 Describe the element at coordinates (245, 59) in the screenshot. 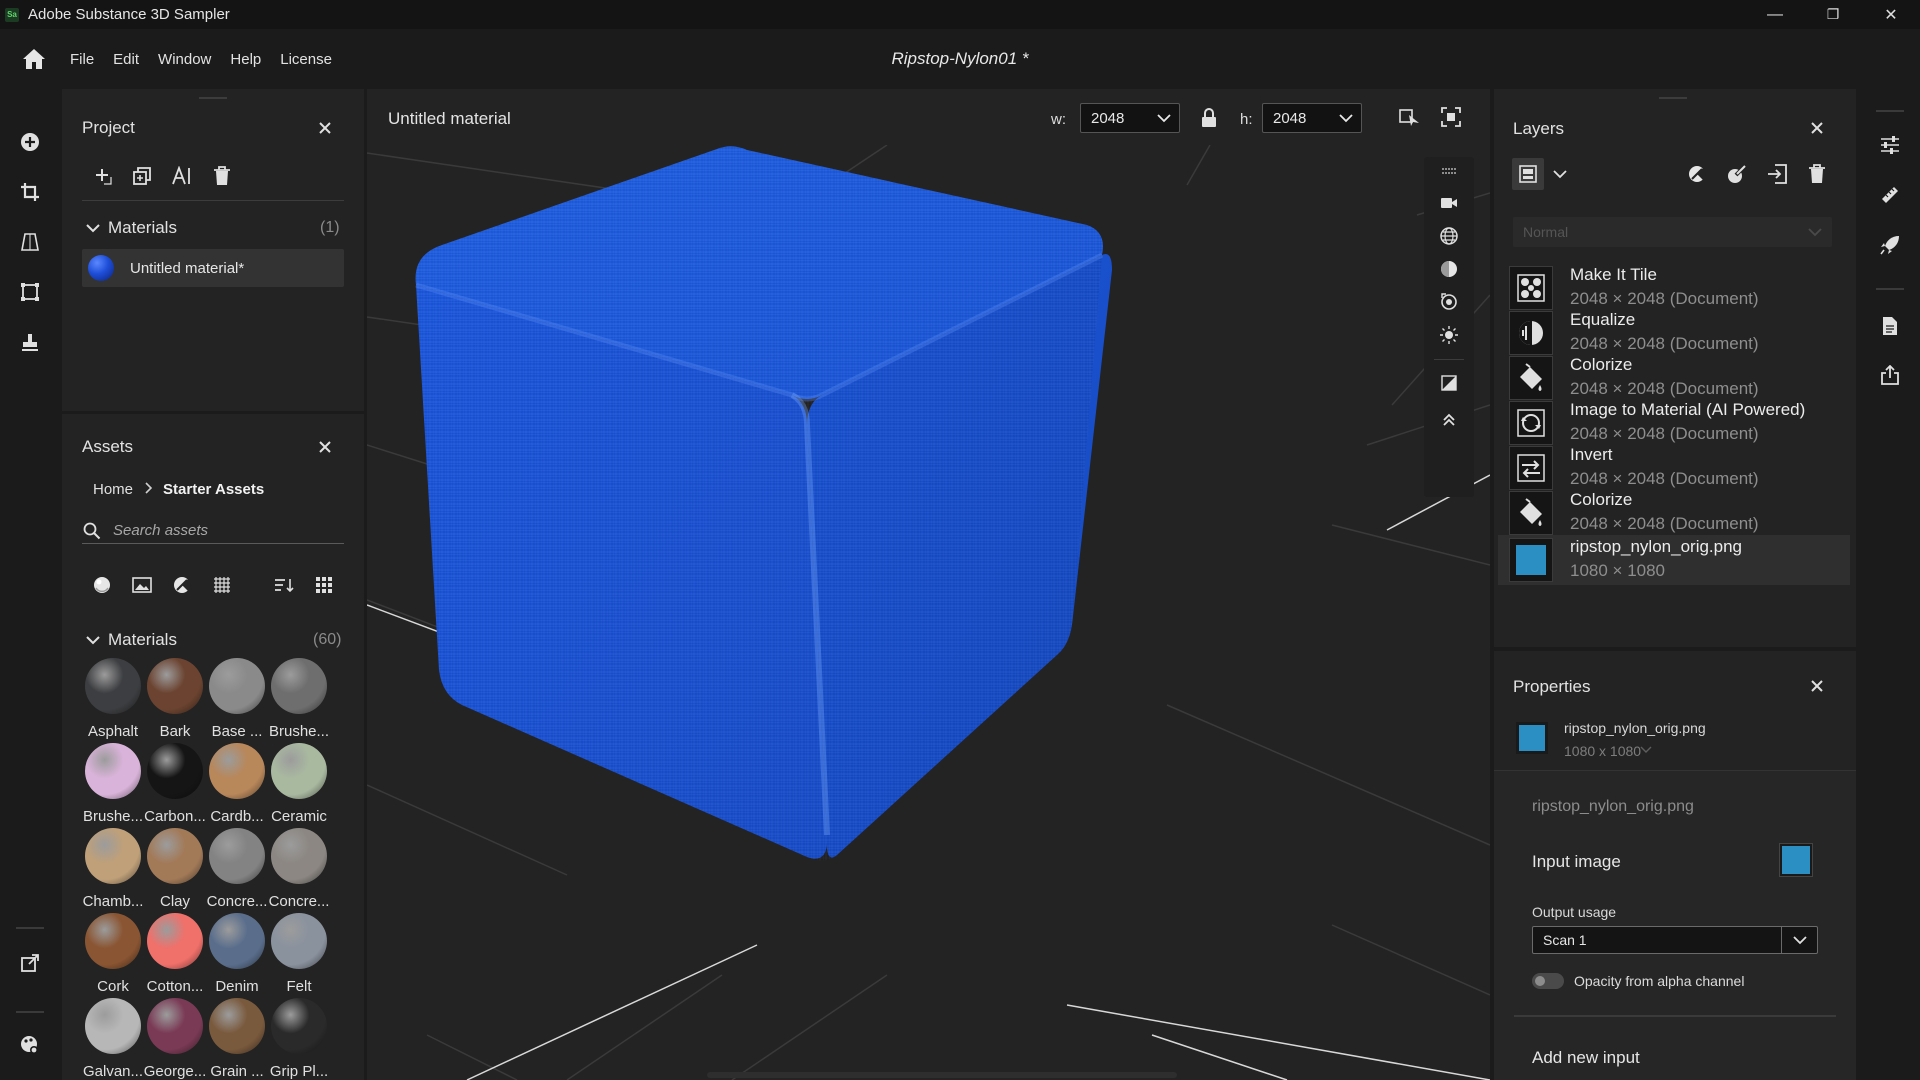

I see `menu-help: Help` at that location.